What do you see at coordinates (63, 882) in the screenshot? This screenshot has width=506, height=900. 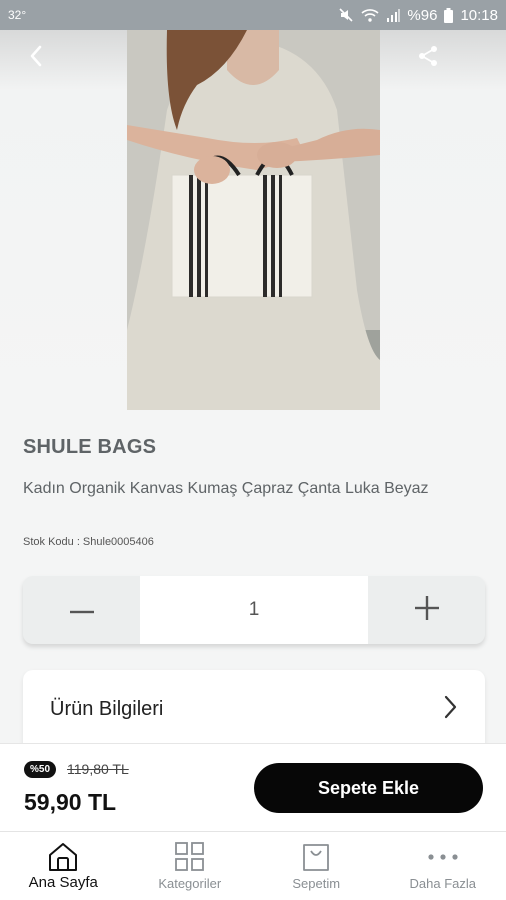 I see `nav-label-home: Ana Sayfa` at bounding box center [63, 882].